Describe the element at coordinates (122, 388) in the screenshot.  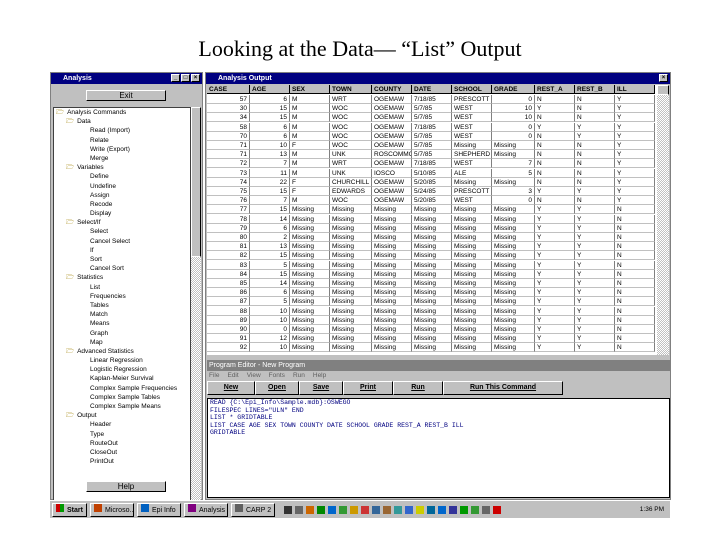
I see `tree-item: Complex Sample Frequencies` at that location.